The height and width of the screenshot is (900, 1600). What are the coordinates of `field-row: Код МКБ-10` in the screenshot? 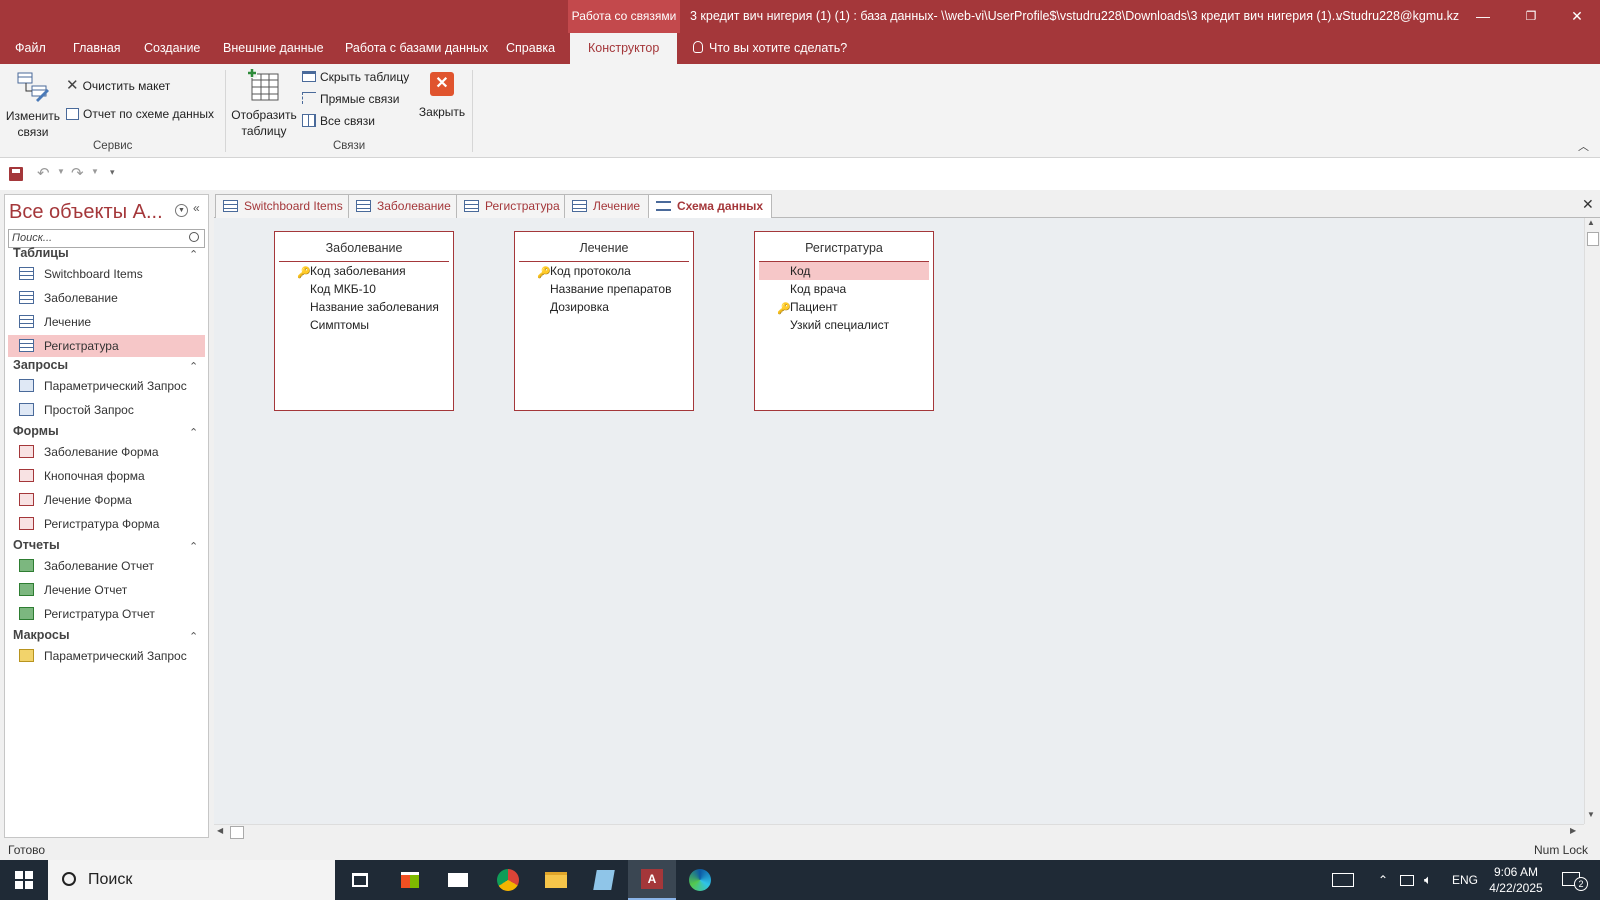 It's located at (364, 289).